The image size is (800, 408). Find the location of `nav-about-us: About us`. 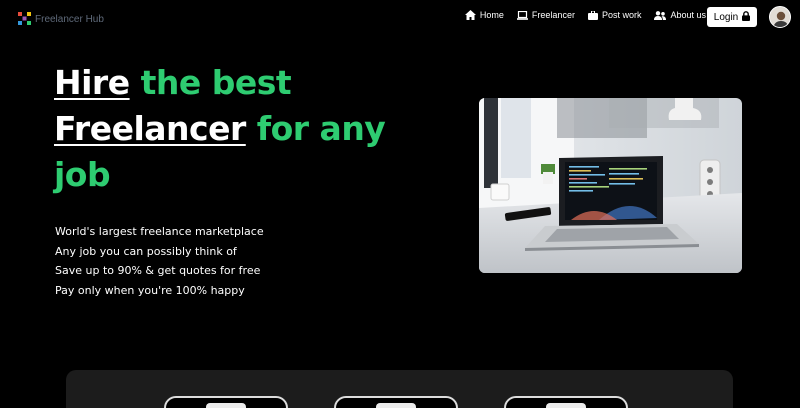

nav-about-us: About us is located at coordinates (680, 15).